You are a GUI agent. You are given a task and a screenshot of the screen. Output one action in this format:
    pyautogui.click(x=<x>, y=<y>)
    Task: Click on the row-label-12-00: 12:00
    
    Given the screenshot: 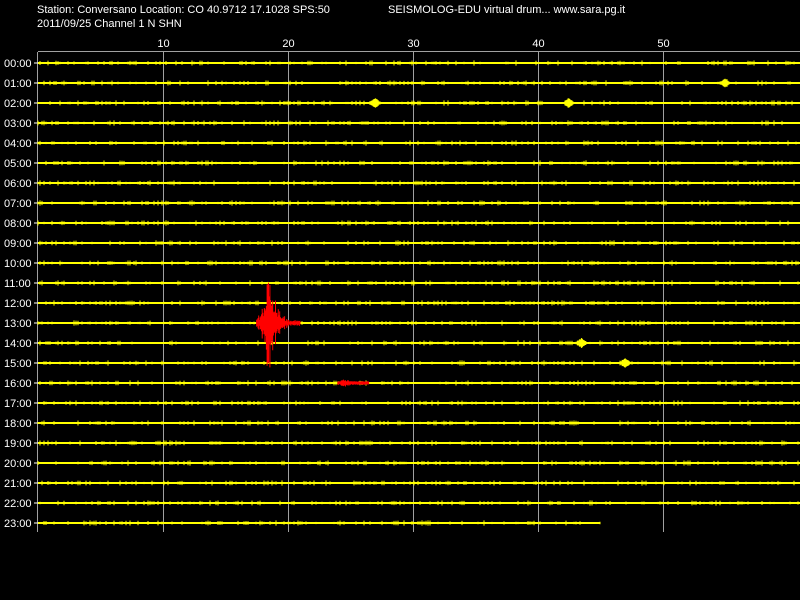 What is the action you would take?
    pyautogui.click(x=18, y=304)
    